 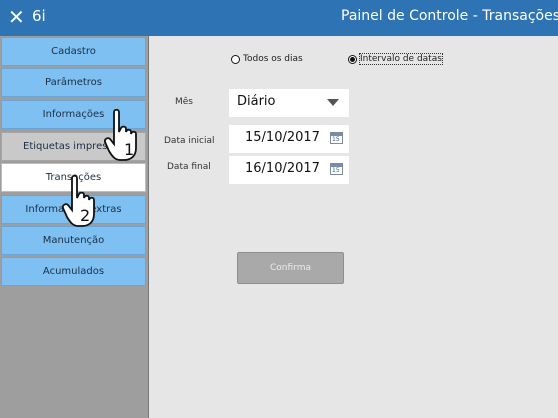 What do you see at coordinates (39, 16) in the screenshot?
I see `app-name: 6i` at bounding box center [39, 16].